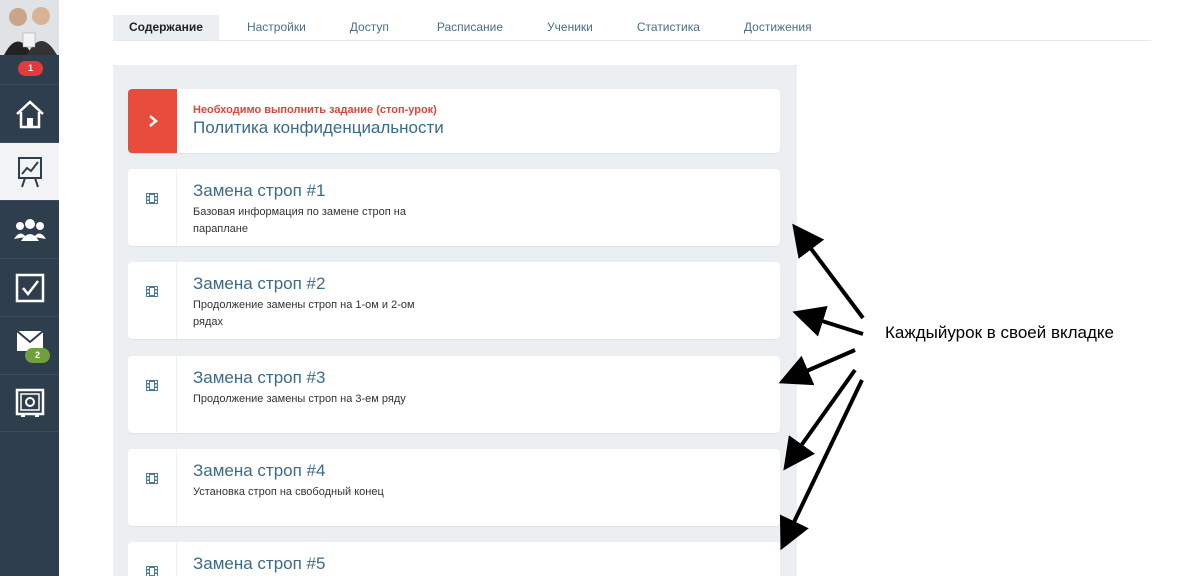  Describe the element at coordinates (288, 492) in the screenshot. I see `lesson-description: Установка строп на свободный конец` at that location.